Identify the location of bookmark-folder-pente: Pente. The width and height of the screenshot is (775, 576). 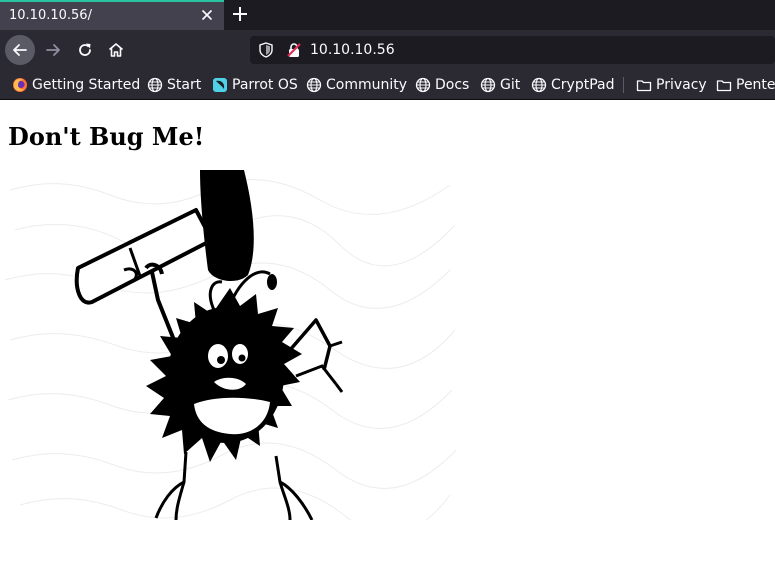
(745, 85).